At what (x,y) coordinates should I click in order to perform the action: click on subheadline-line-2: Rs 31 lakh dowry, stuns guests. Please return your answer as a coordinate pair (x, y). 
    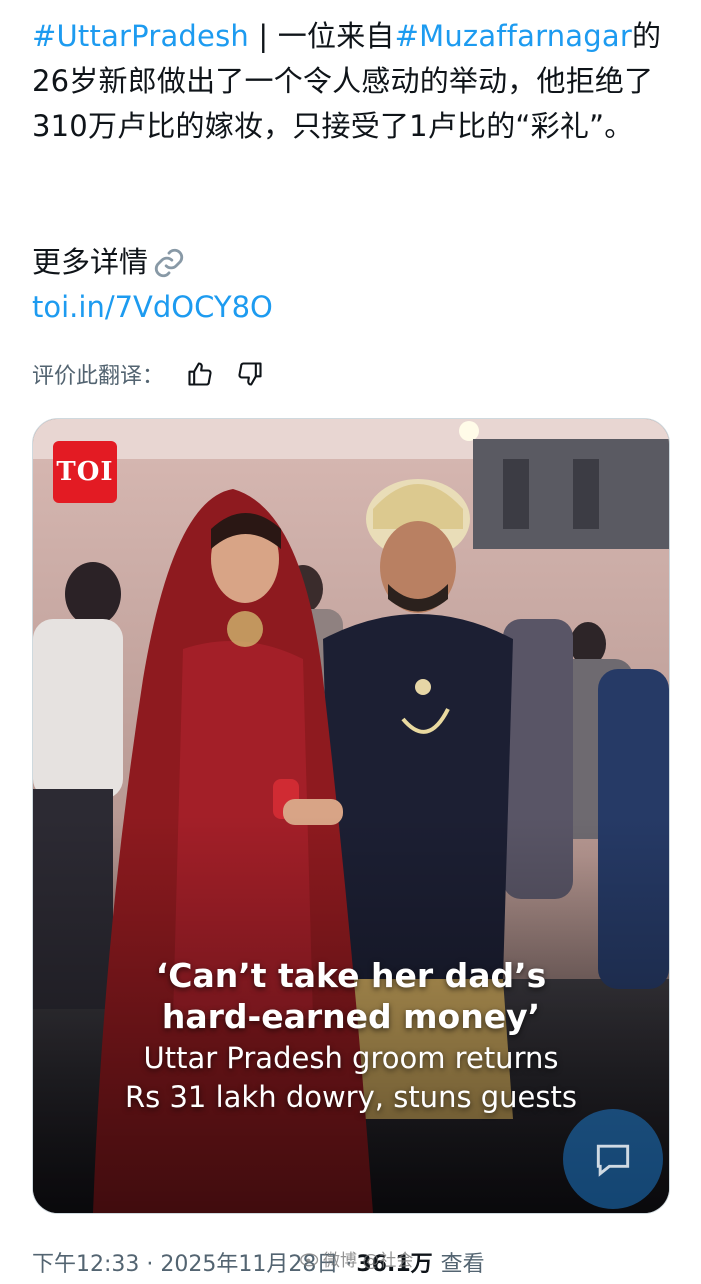
    Looking at the image, I should click on (351, 1097).